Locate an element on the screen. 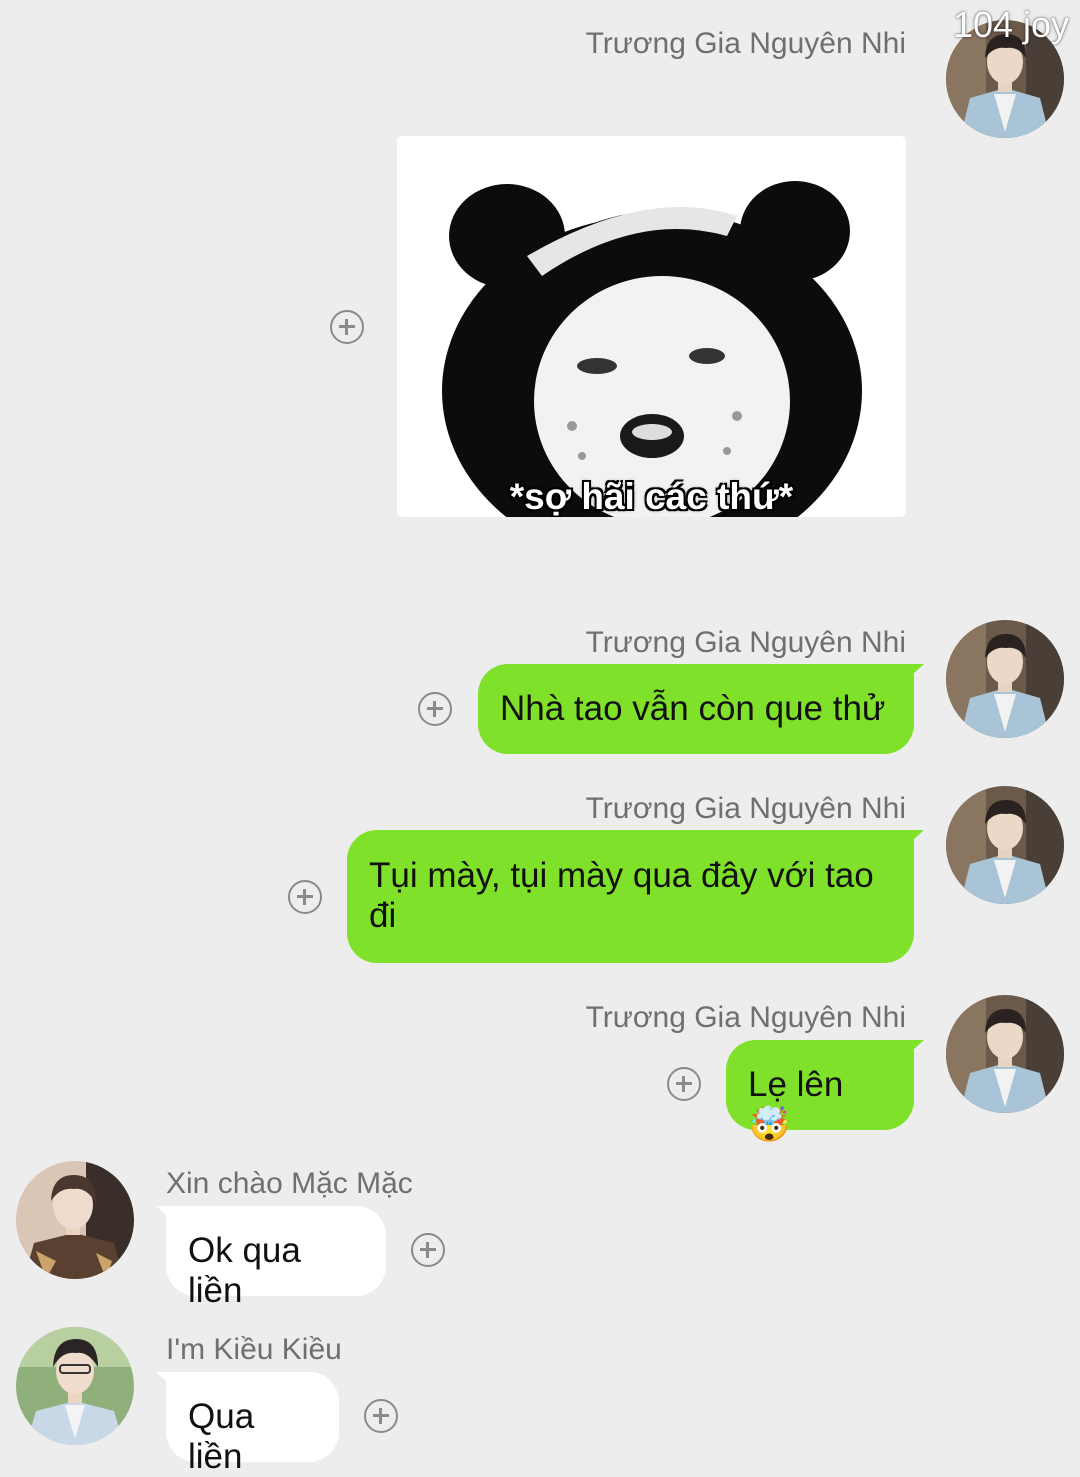 This screenshot has height=1477, width=1080. message-text: Nhà tao vẫn còn que thử is located at coordinates (693, 708).